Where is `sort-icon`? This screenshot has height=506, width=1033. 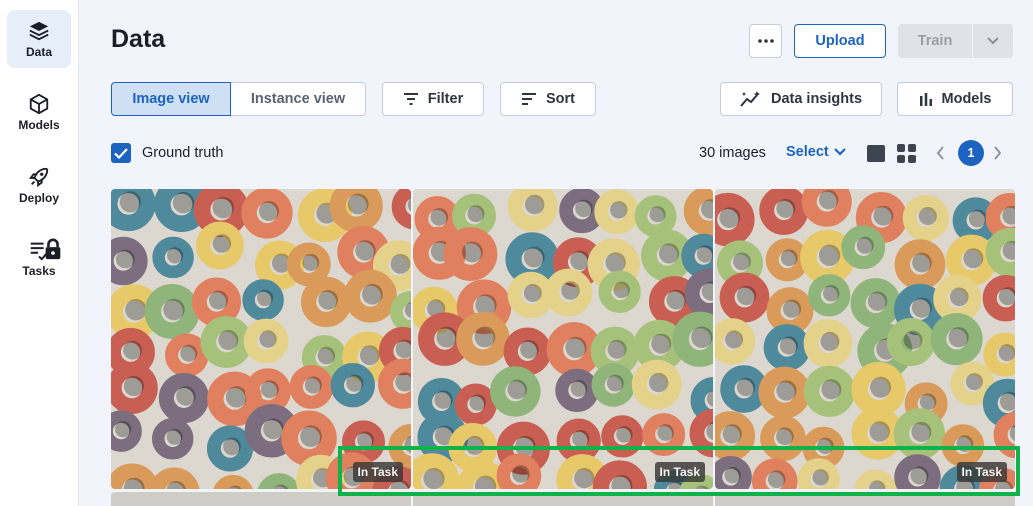
sort-icon is located at coordinates (529, 99).